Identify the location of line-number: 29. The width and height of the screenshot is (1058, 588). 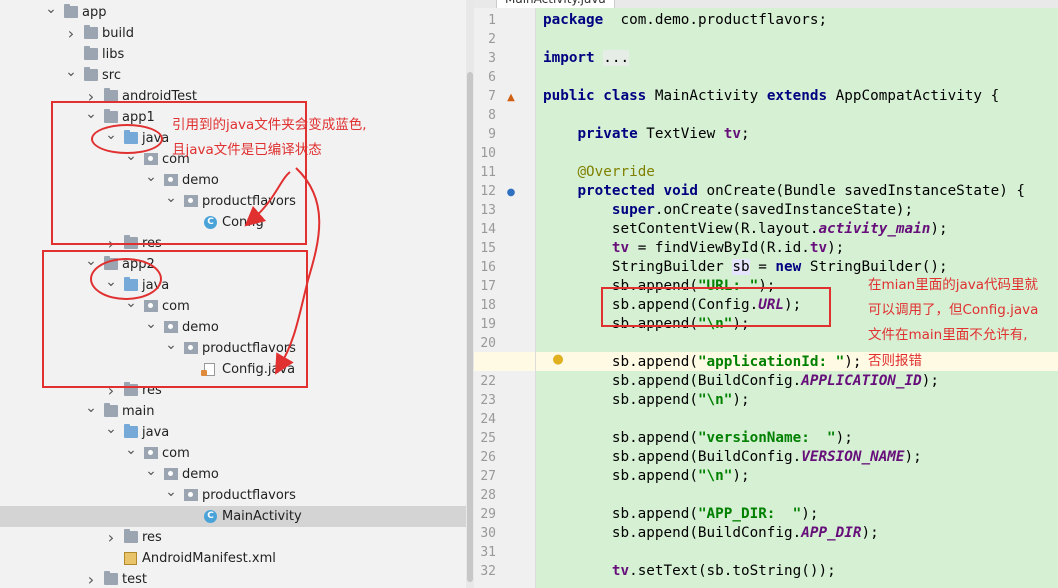
(488, 514).